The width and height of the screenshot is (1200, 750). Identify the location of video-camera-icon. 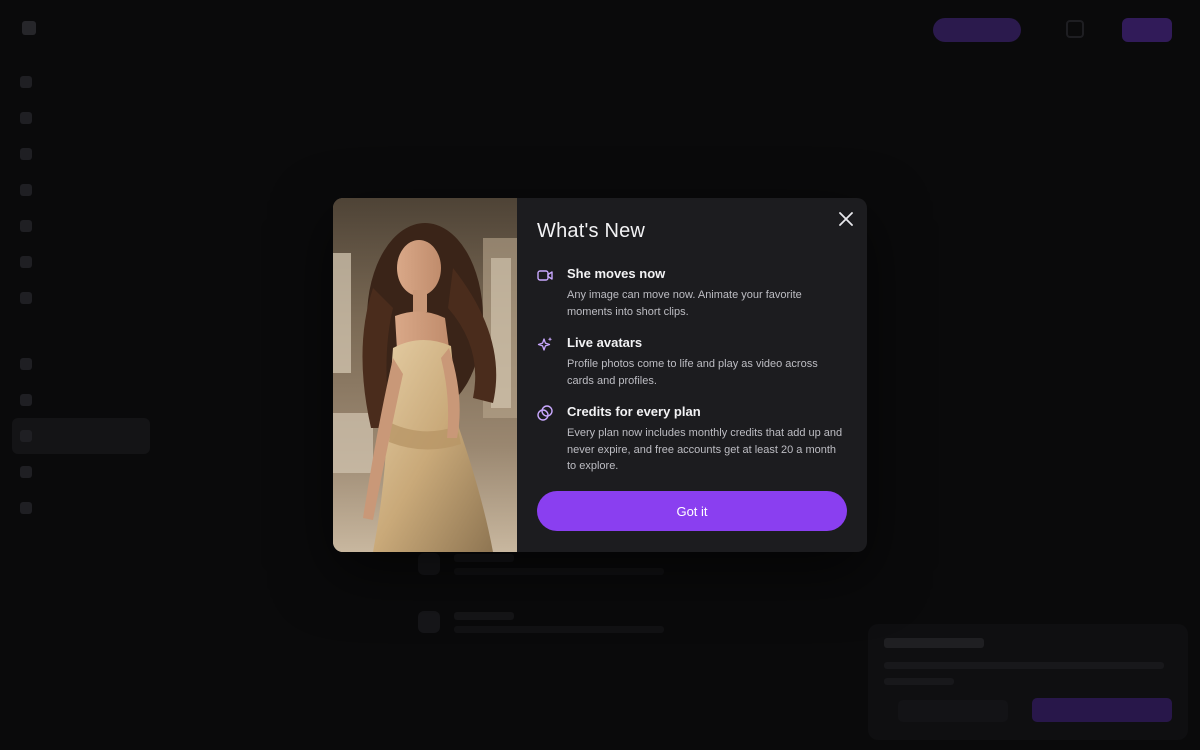
(545, 275).